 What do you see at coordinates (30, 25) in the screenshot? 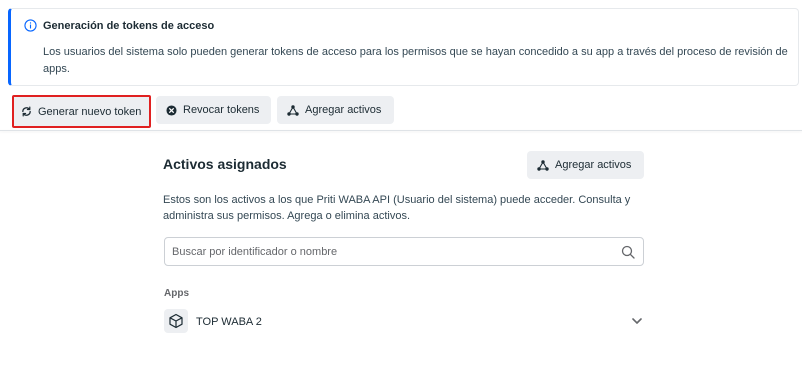
I see `info-icon` at bounding box center [30, 25].